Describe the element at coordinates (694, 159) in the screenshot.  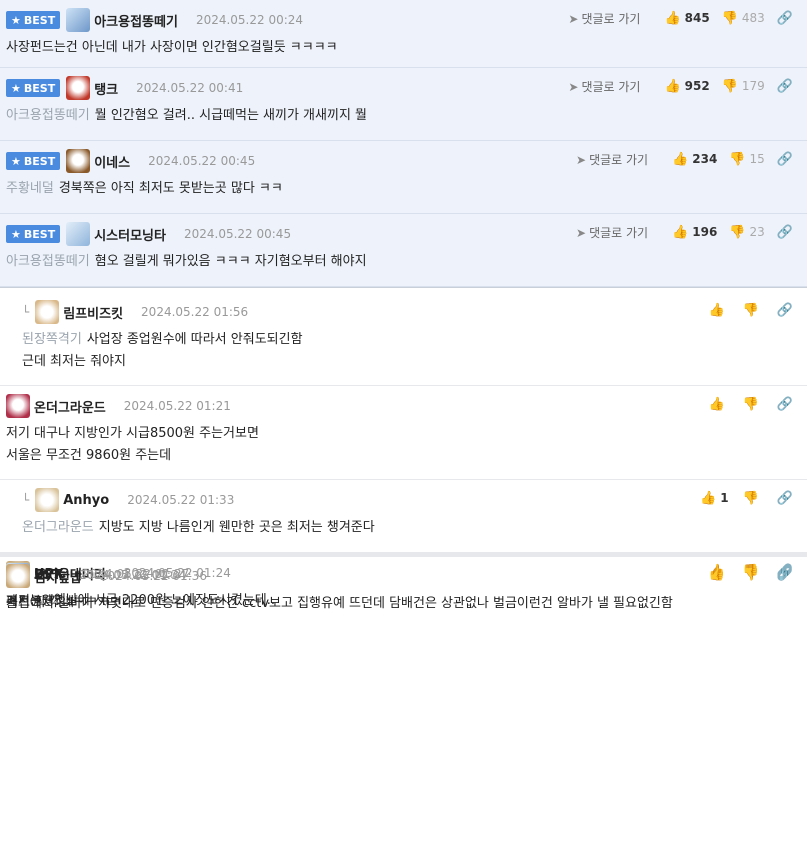
I see `upvote-button: 👍 234` at that location.